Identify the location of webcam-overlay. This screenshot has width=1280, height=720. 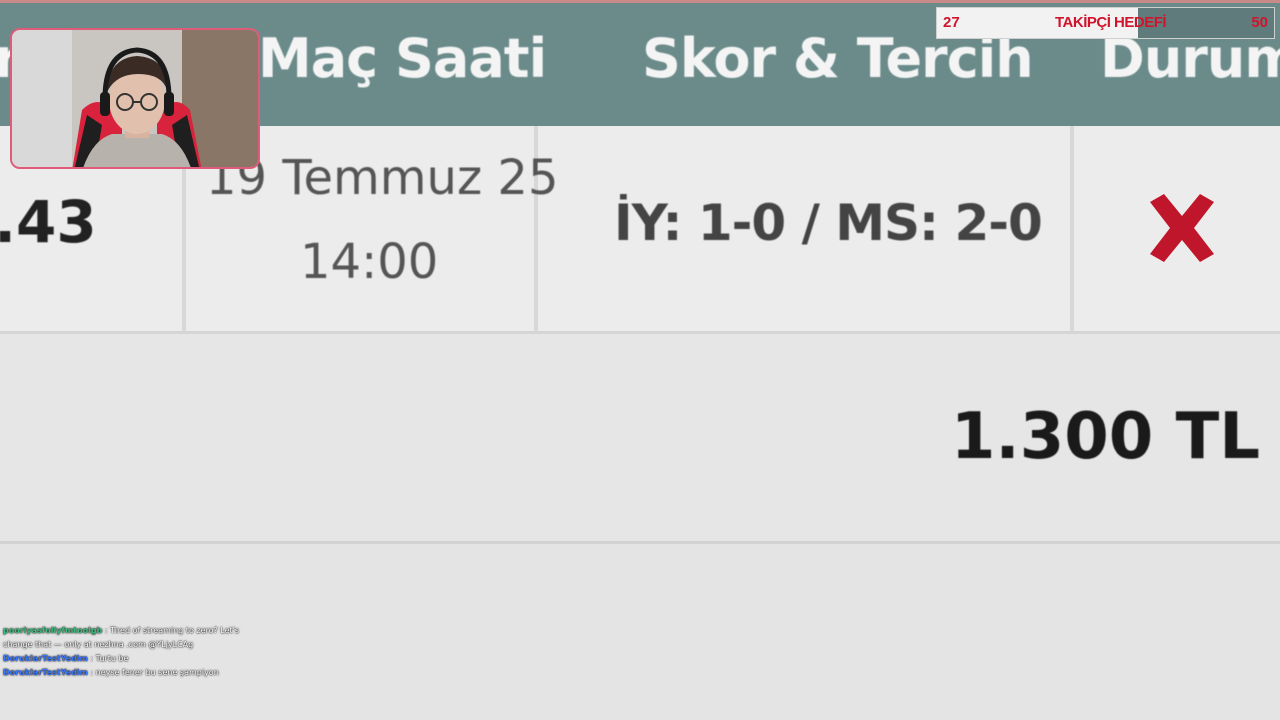
(135, 98).